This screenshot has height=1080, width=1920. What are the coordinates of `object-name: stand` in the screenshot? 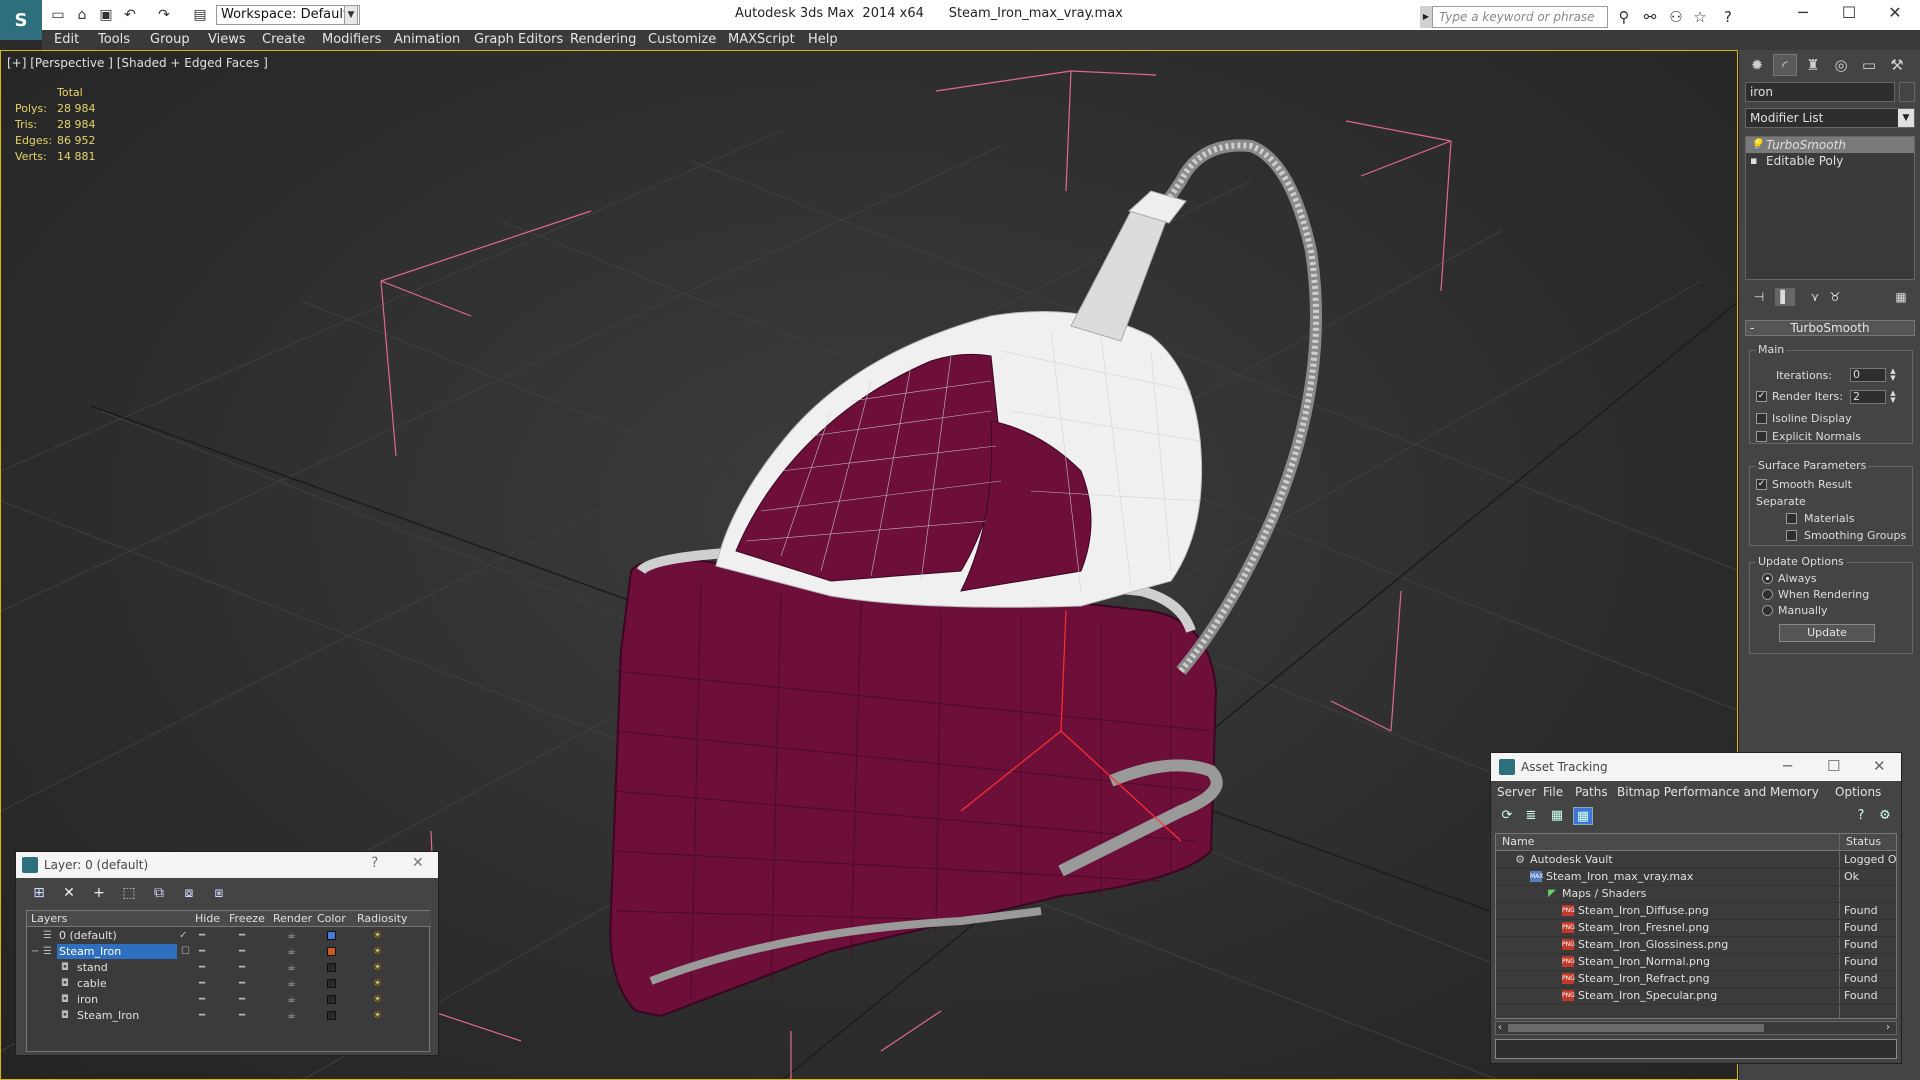 It's located at (91, 967).